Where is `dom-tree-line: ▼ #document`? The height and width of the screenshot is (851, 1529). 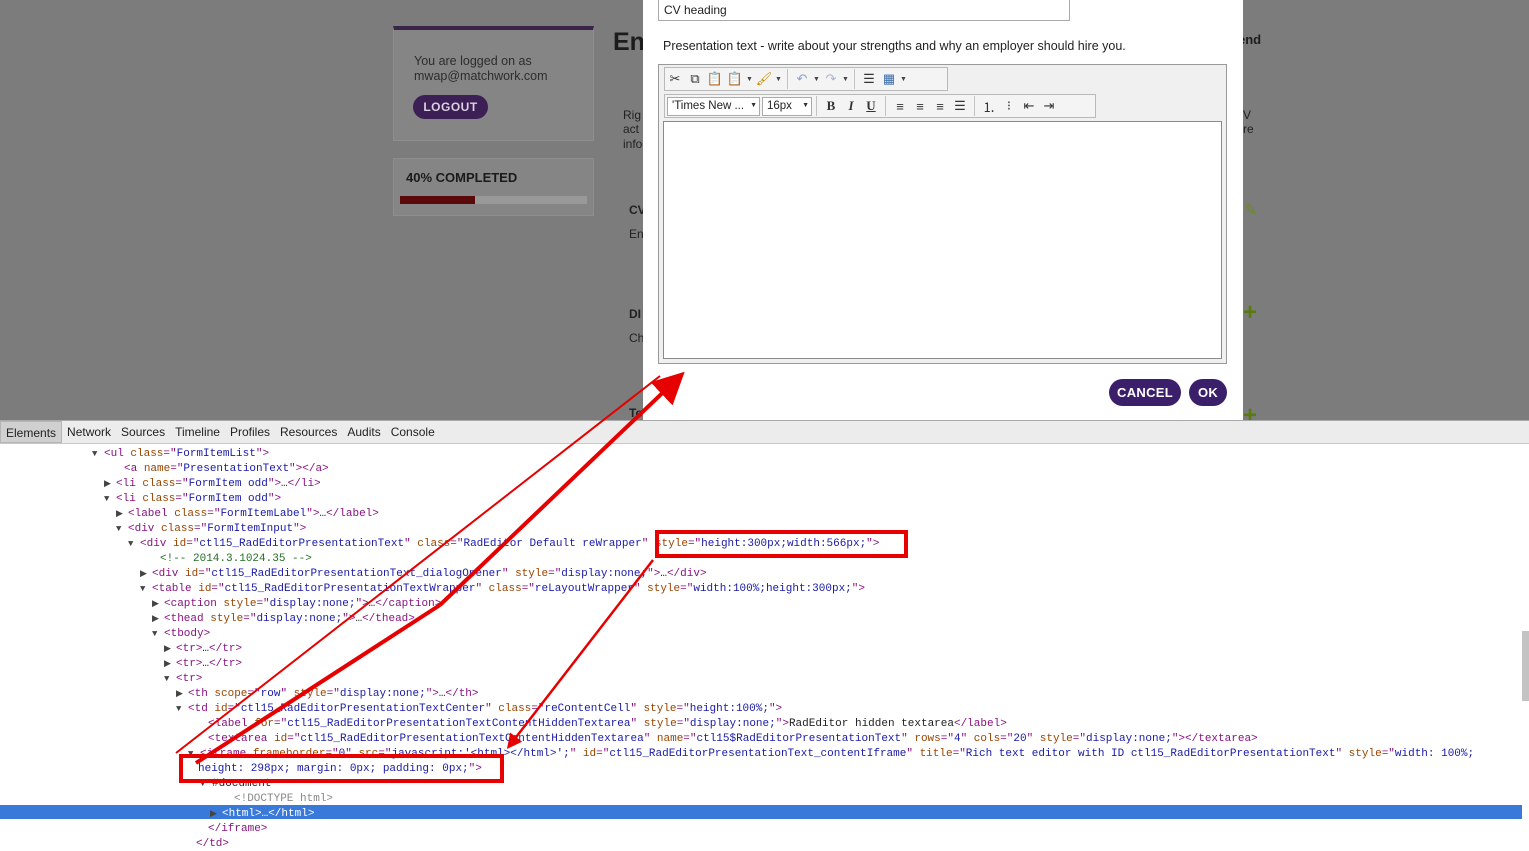 dom-tree-line: ▼ #document is located at coordinates (235, 784).